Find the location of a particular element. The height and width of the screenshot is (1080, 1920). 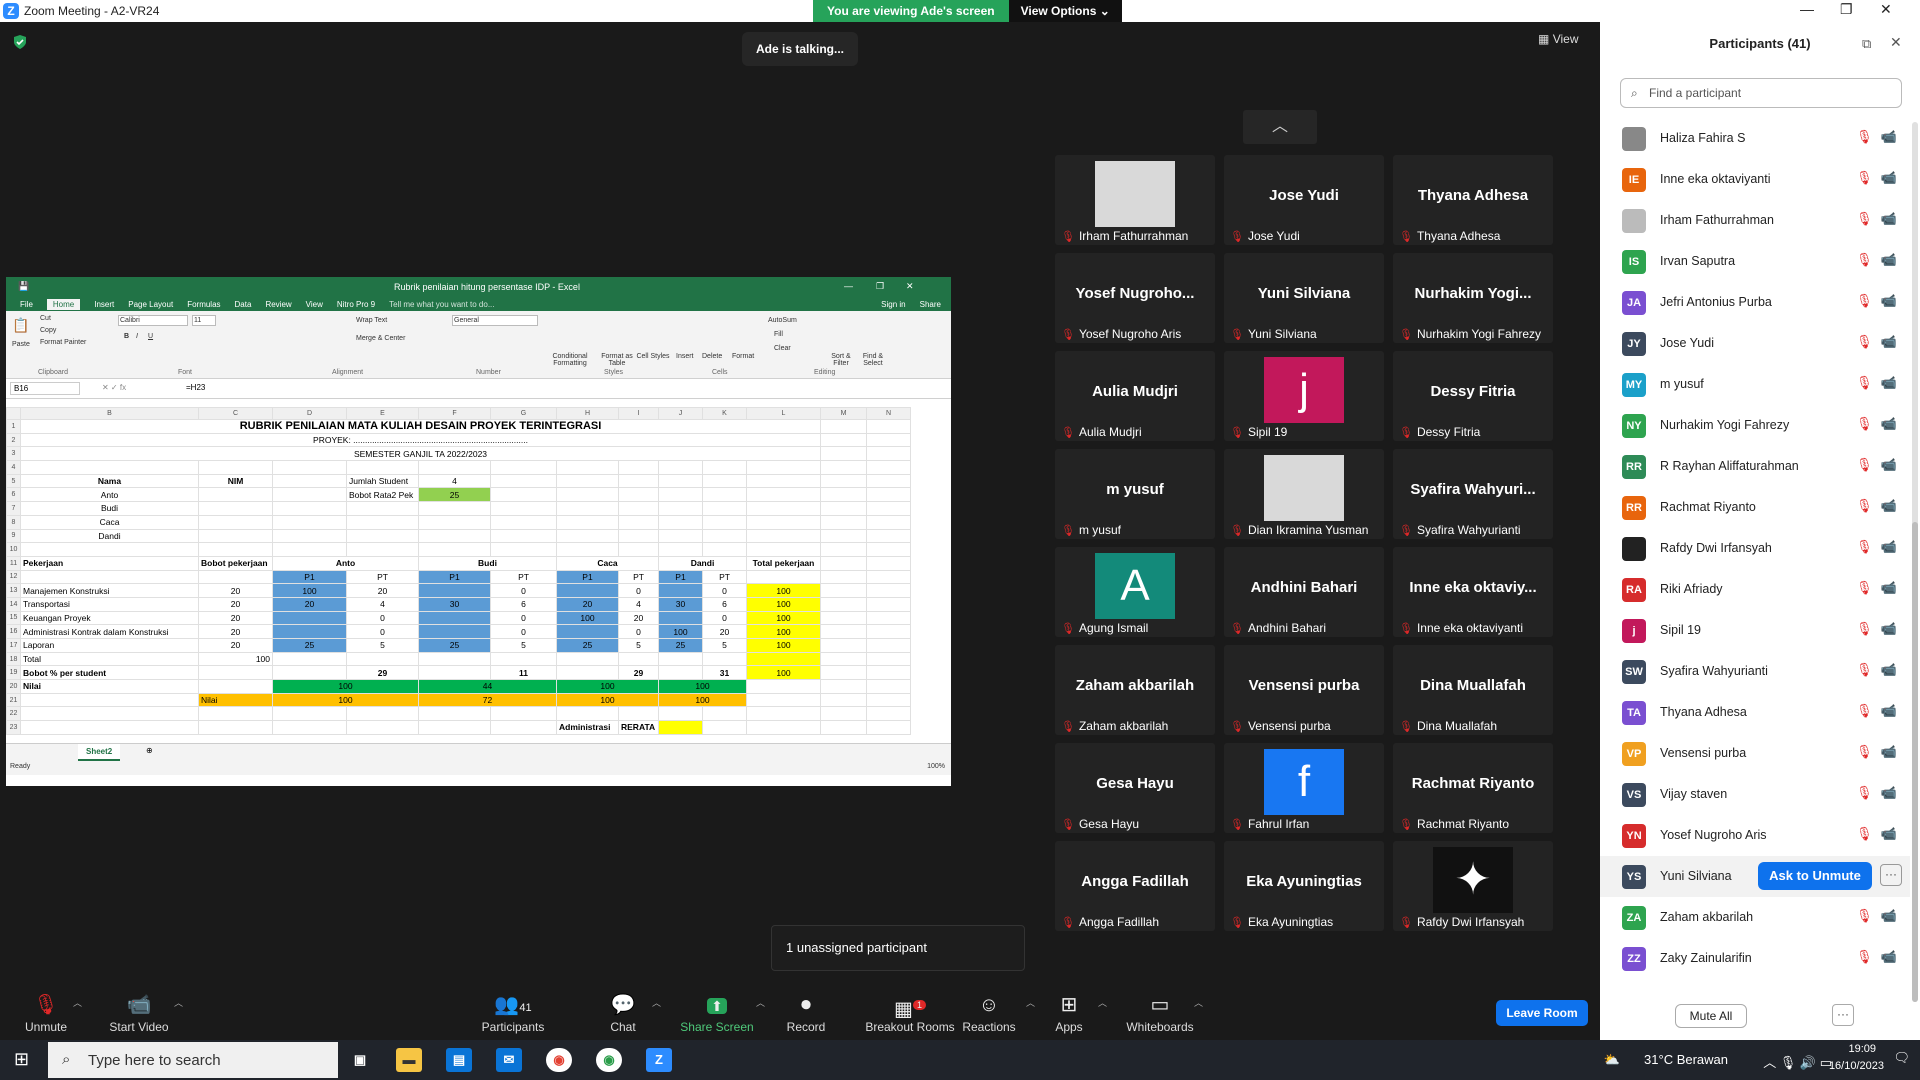

col-header: N is located at coordinates (888, 413).